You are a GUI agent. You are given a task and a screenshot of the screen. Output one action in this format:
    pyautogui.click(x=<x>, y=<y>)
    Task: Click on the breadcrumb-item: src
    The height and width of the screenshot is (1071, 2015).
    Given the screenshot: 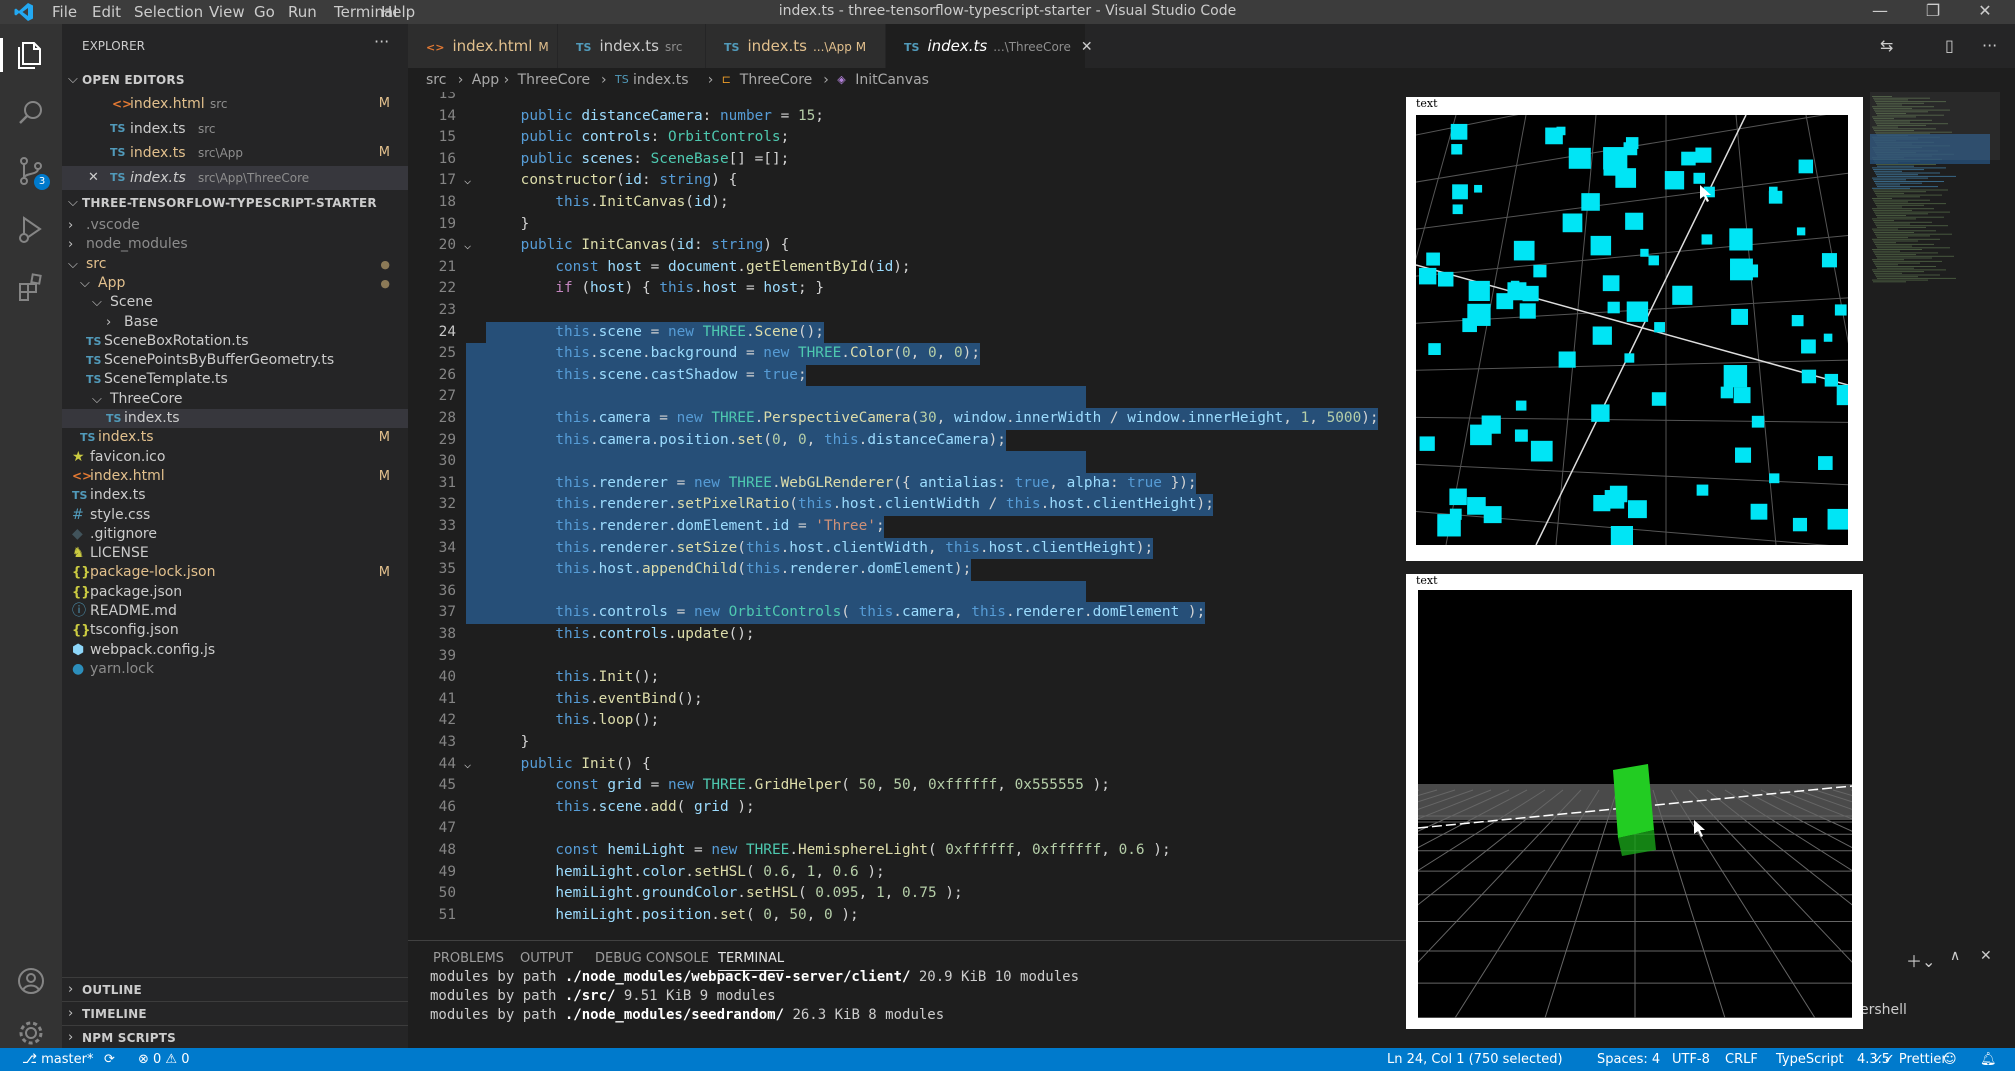 What is the action you would take?
    pyautogui.click(x=436, y=80)
    